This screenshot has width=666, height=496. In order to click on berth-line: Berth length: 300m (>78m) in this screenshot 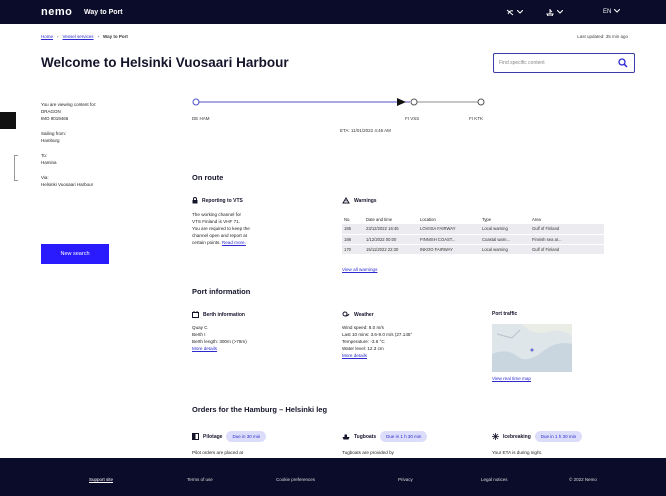, I will do `click(219, 341)`.